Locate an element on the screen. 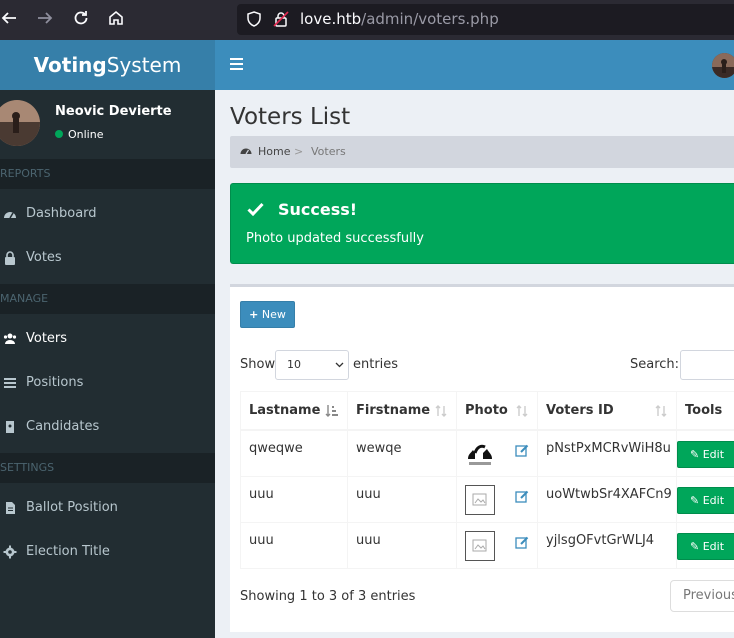 This screenshot has height=638, width=734. success-alert: Success! Photo updated successfully is located at coordinates (482, 223).